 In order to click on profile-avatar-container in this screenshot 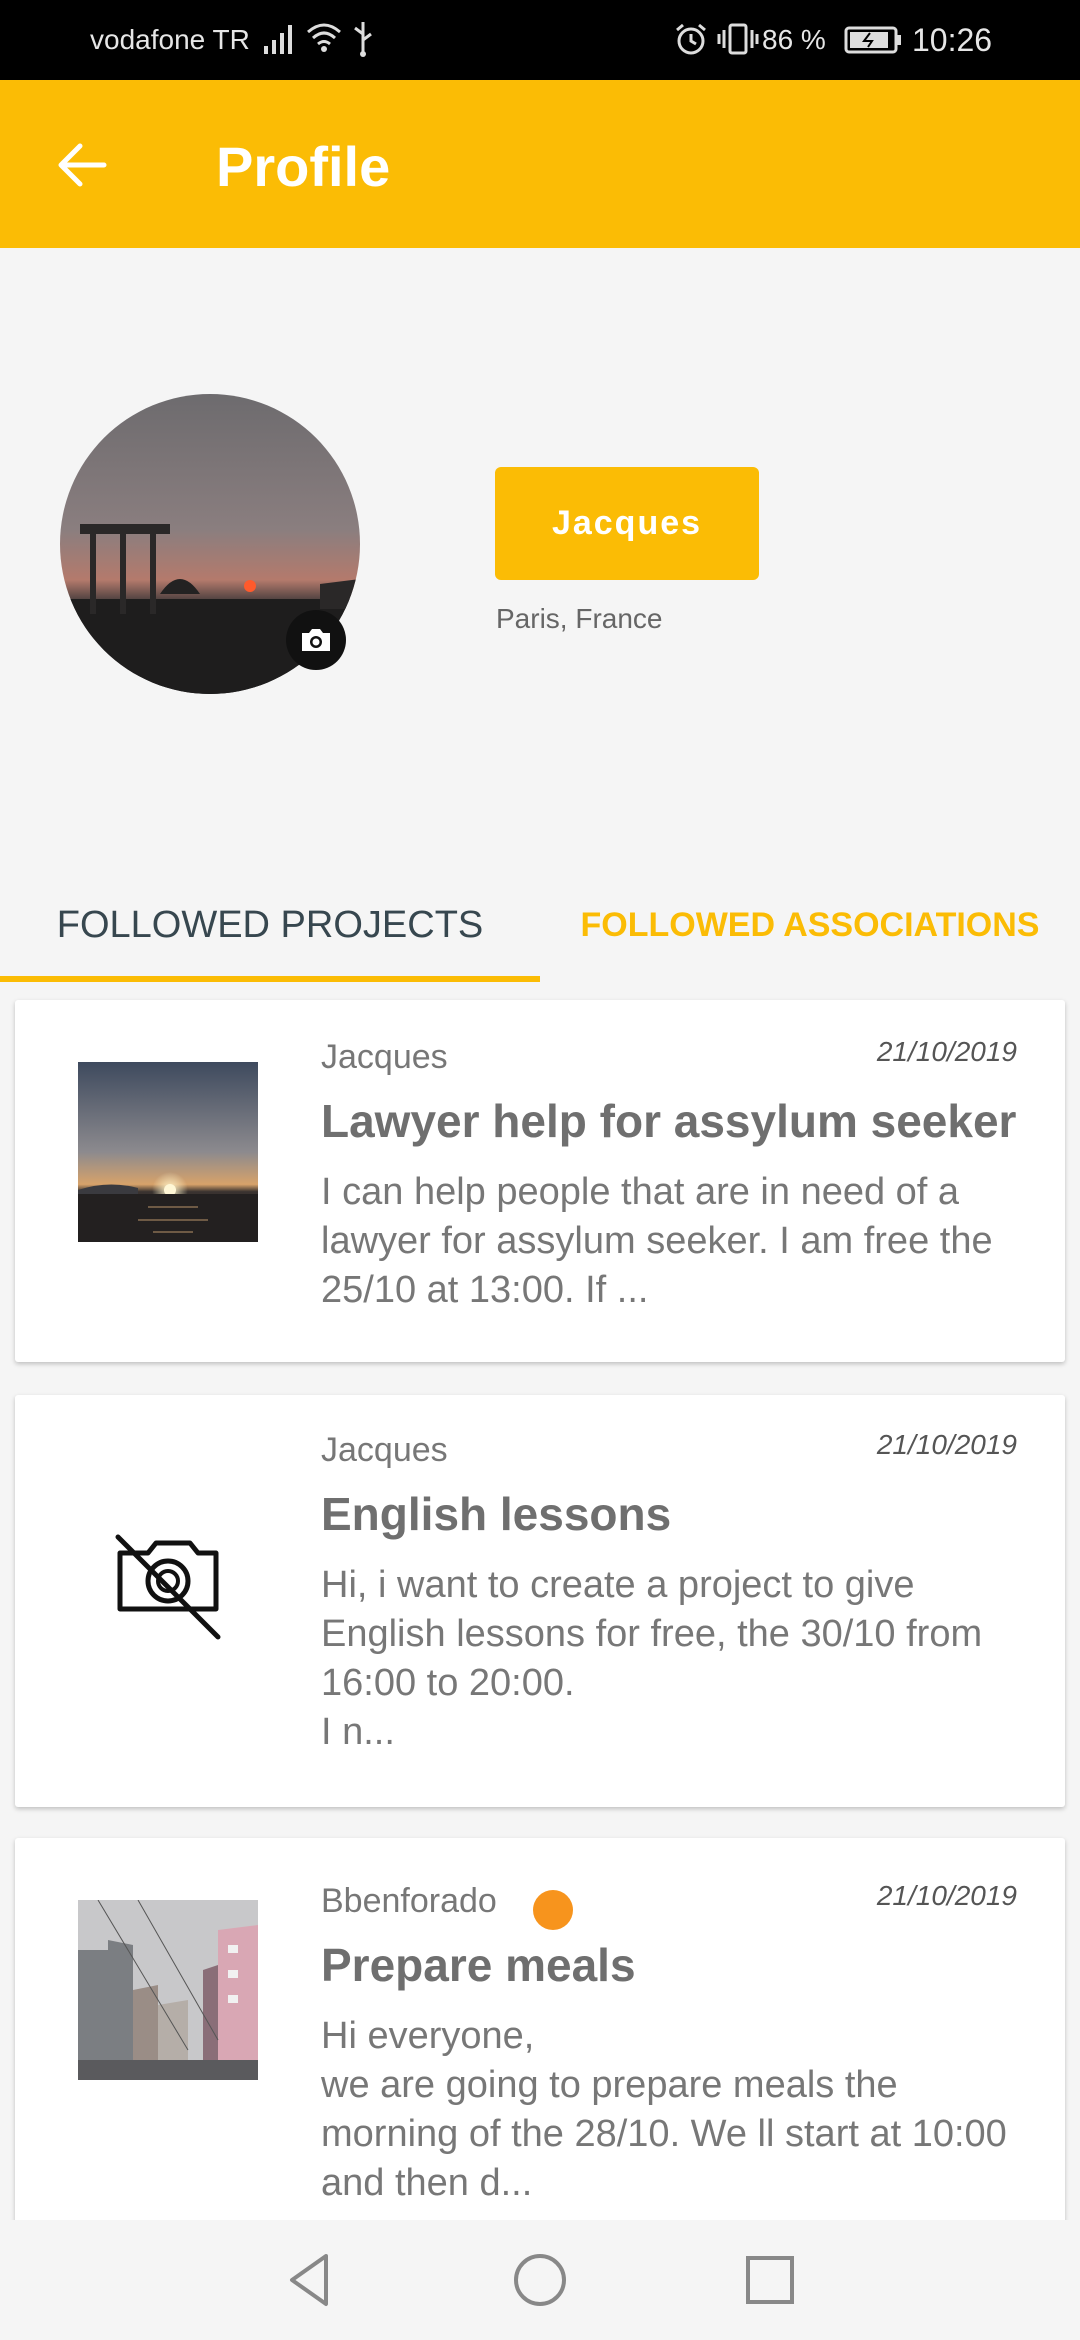, I will do `click(210, 544)`.